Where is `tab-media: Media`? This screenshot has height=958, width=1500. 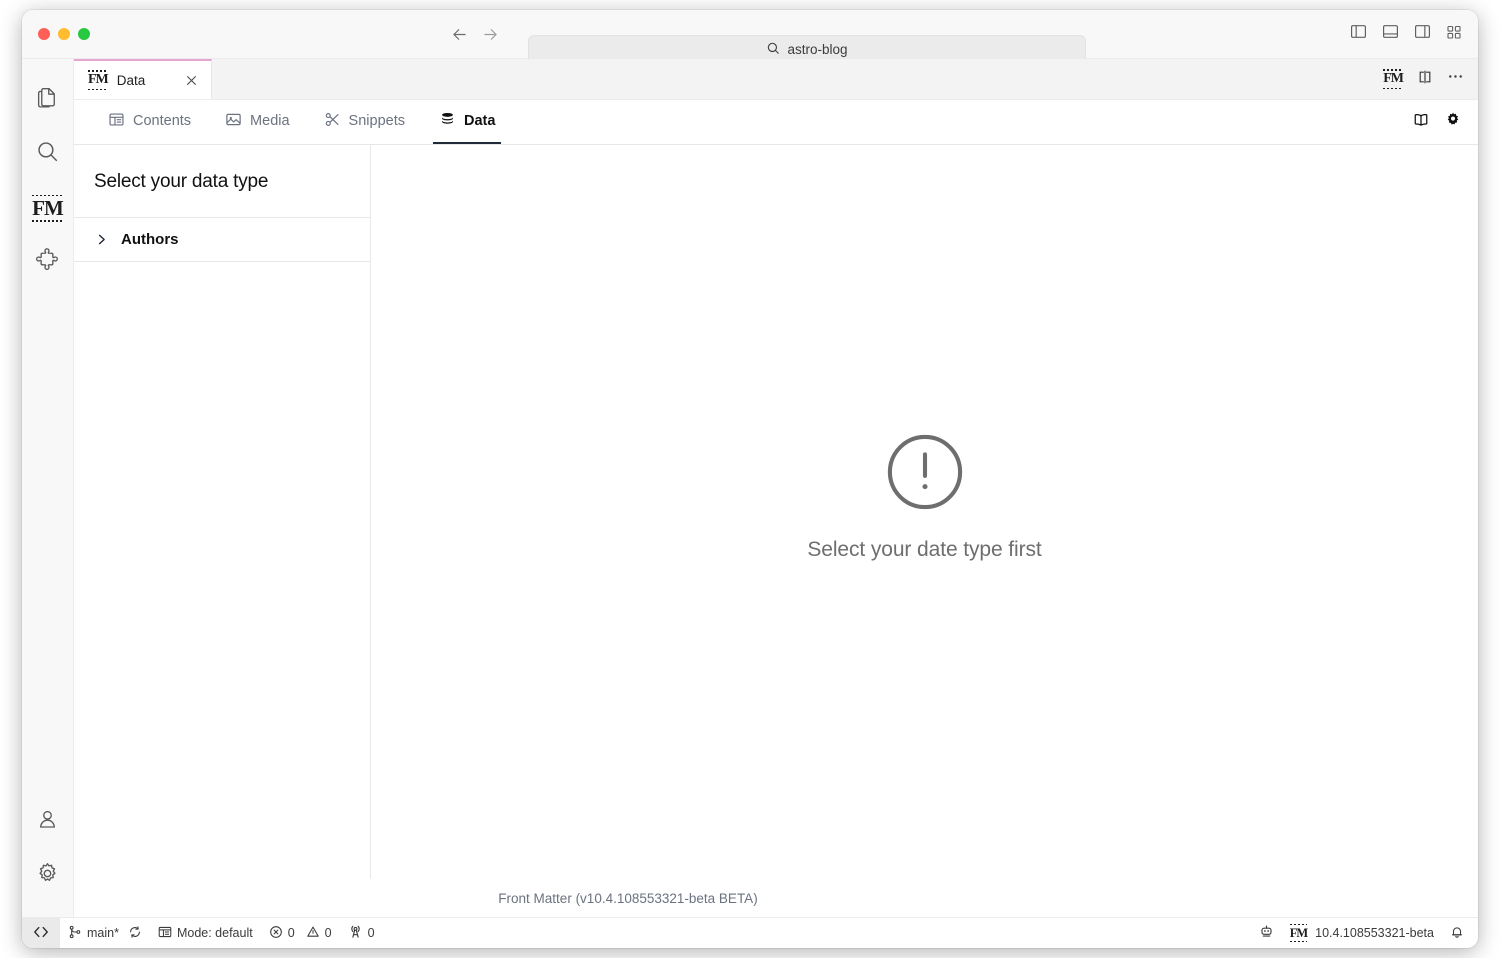 tab-media: Media is located at coordinates (257, 122).